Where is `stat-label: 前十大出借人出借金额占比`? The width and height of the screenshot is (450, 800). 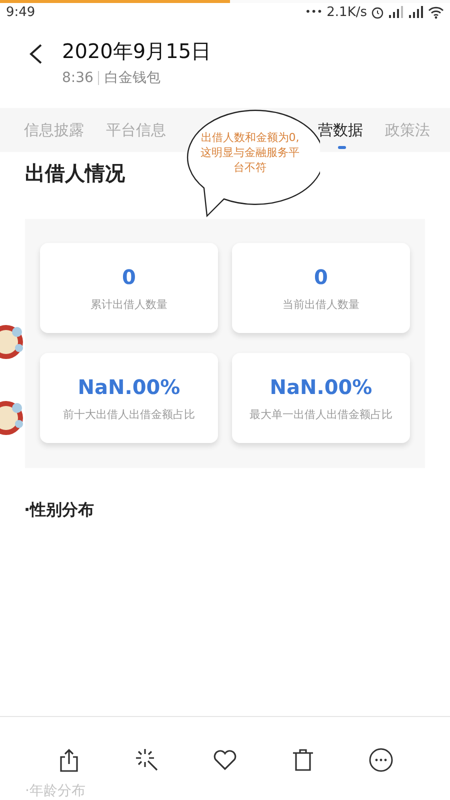 stat-label: 前十大出借人出借金额占比 is located at coordinates (129, 414).